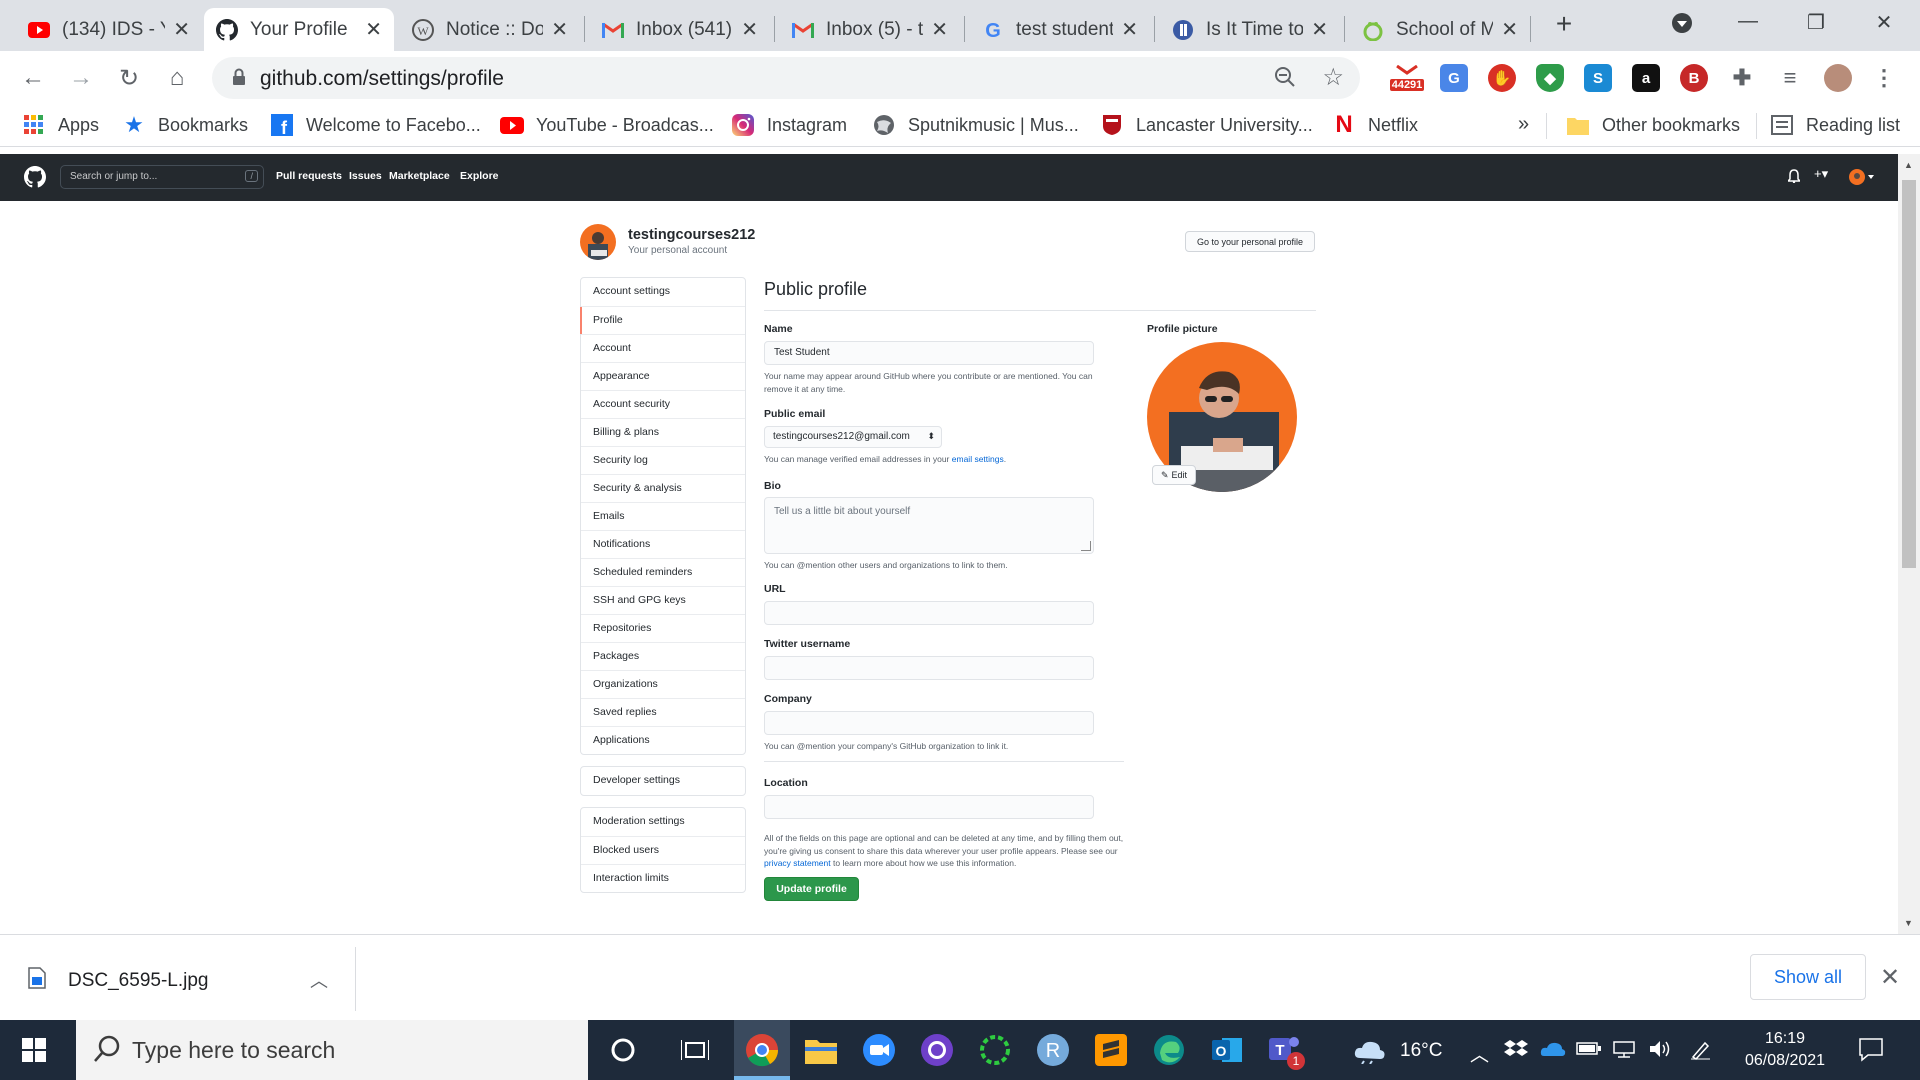 Image resolution: width=1920 pixels, height=1080 pixels. What do you see at coordinates (663, 572) in the screenshot?
I see `sidebar-item-scheduled-reminders: Scheduled reminders` at bounding box center [663, 572].